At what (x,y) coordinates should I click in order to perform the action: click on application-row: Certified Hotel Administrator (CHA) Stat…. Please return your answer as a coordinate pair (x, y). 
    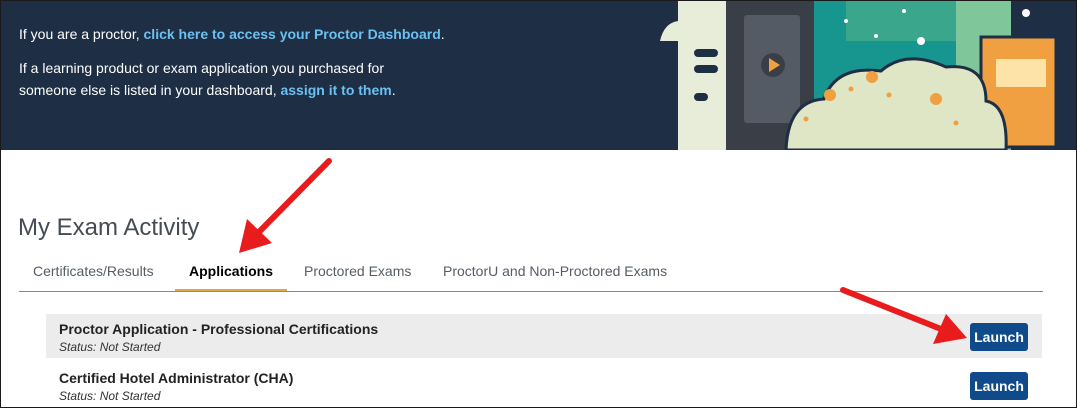
    Looking at the image, I should click on (544, 385).